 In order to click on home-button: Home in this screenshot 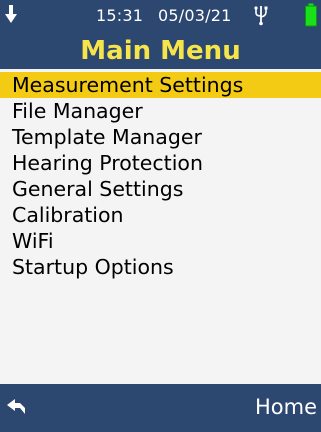, I will do `click(286, 407)`.